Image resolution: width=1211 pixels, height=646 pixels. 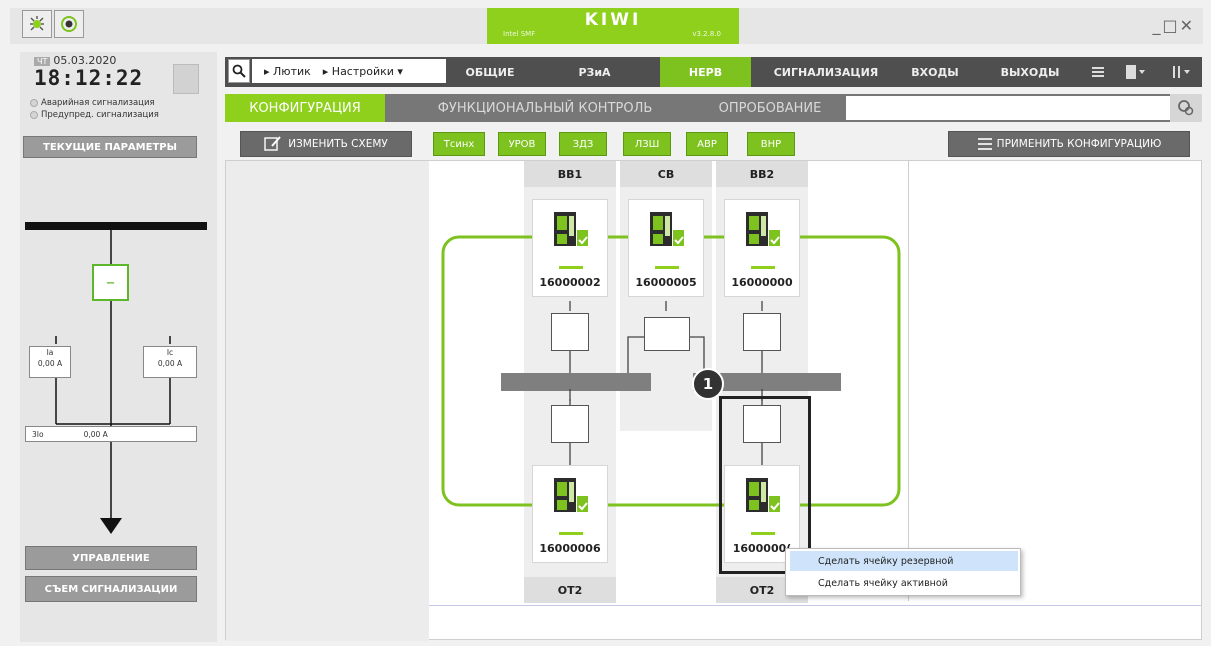 What do you see at coordinates (762, 282) in the screenshot?
I see `device-id: 16000000` at bounding box center [762, 282].